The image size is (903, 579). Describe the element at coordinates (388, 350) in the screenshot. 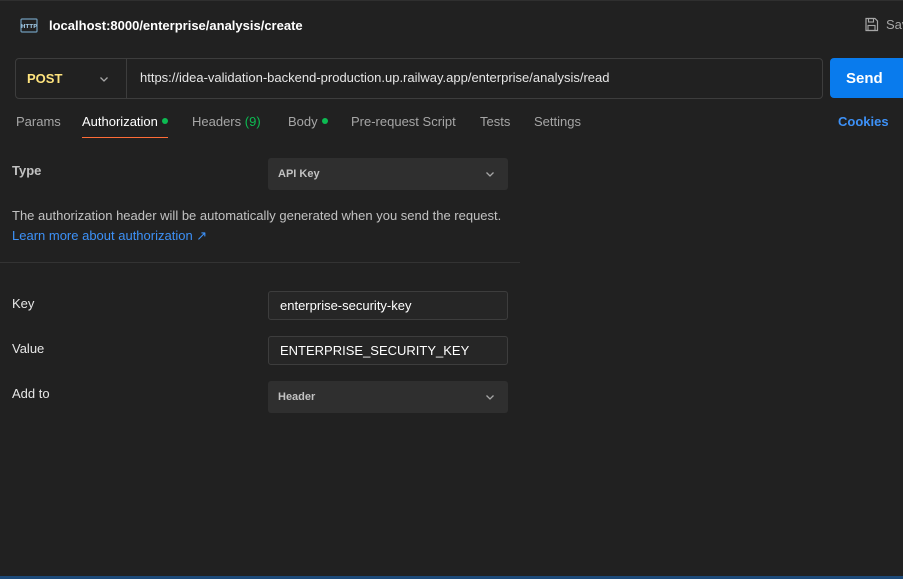

I see `value-input: ENTERPRISE_SECURITY_KEY` at that location.